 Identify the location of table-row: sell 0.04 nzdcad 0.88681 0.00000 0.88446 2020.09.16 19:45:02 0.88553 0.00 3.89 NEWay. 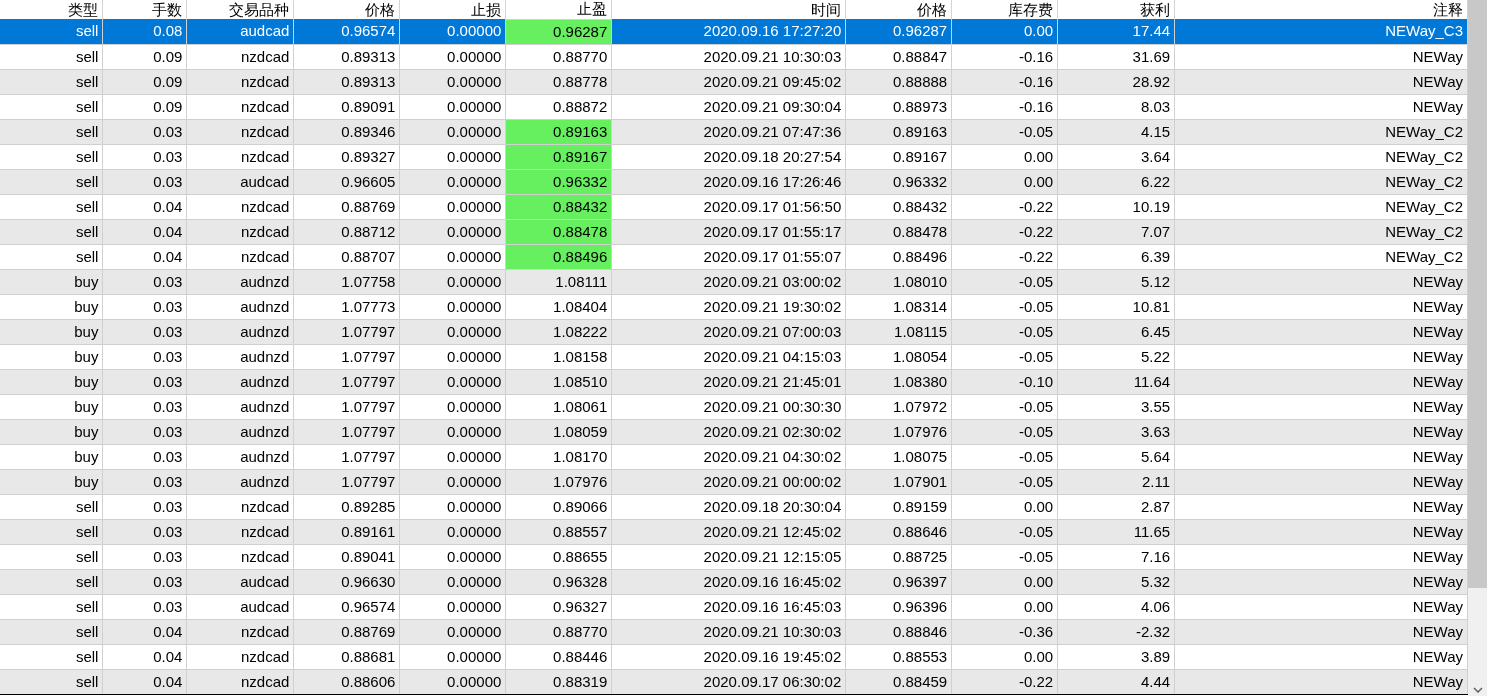
(734, 656).